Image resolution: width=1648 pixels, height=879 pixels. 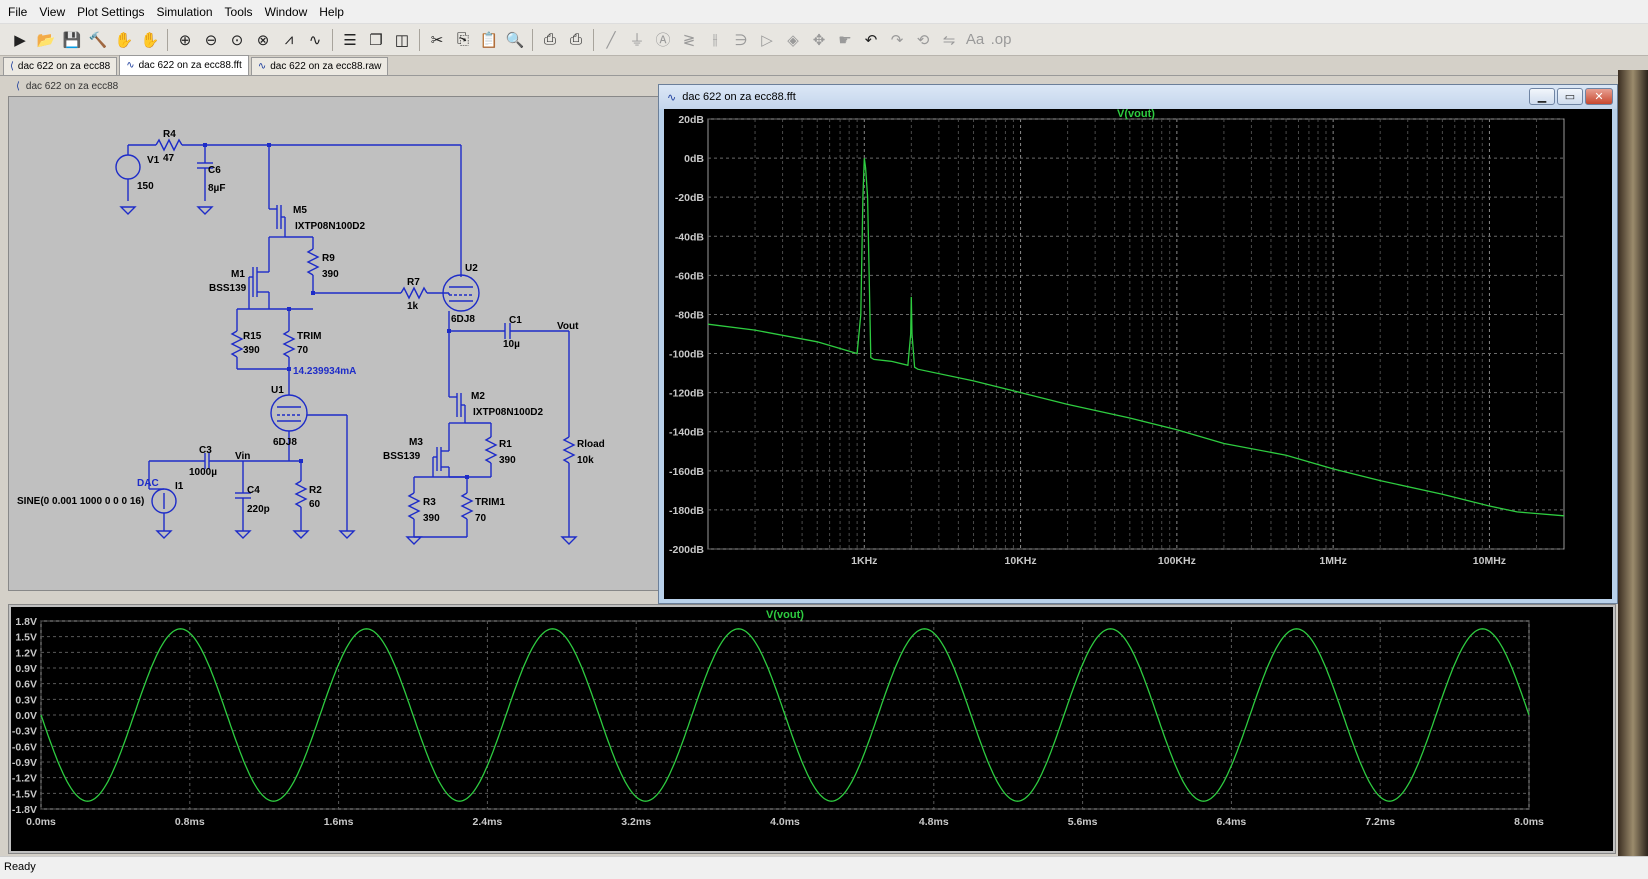 What do you see at coordinates (190, 822) in the screenshot?
I see `transient-x-tick-label: 0.8ms` at bounding box center [190, 822].